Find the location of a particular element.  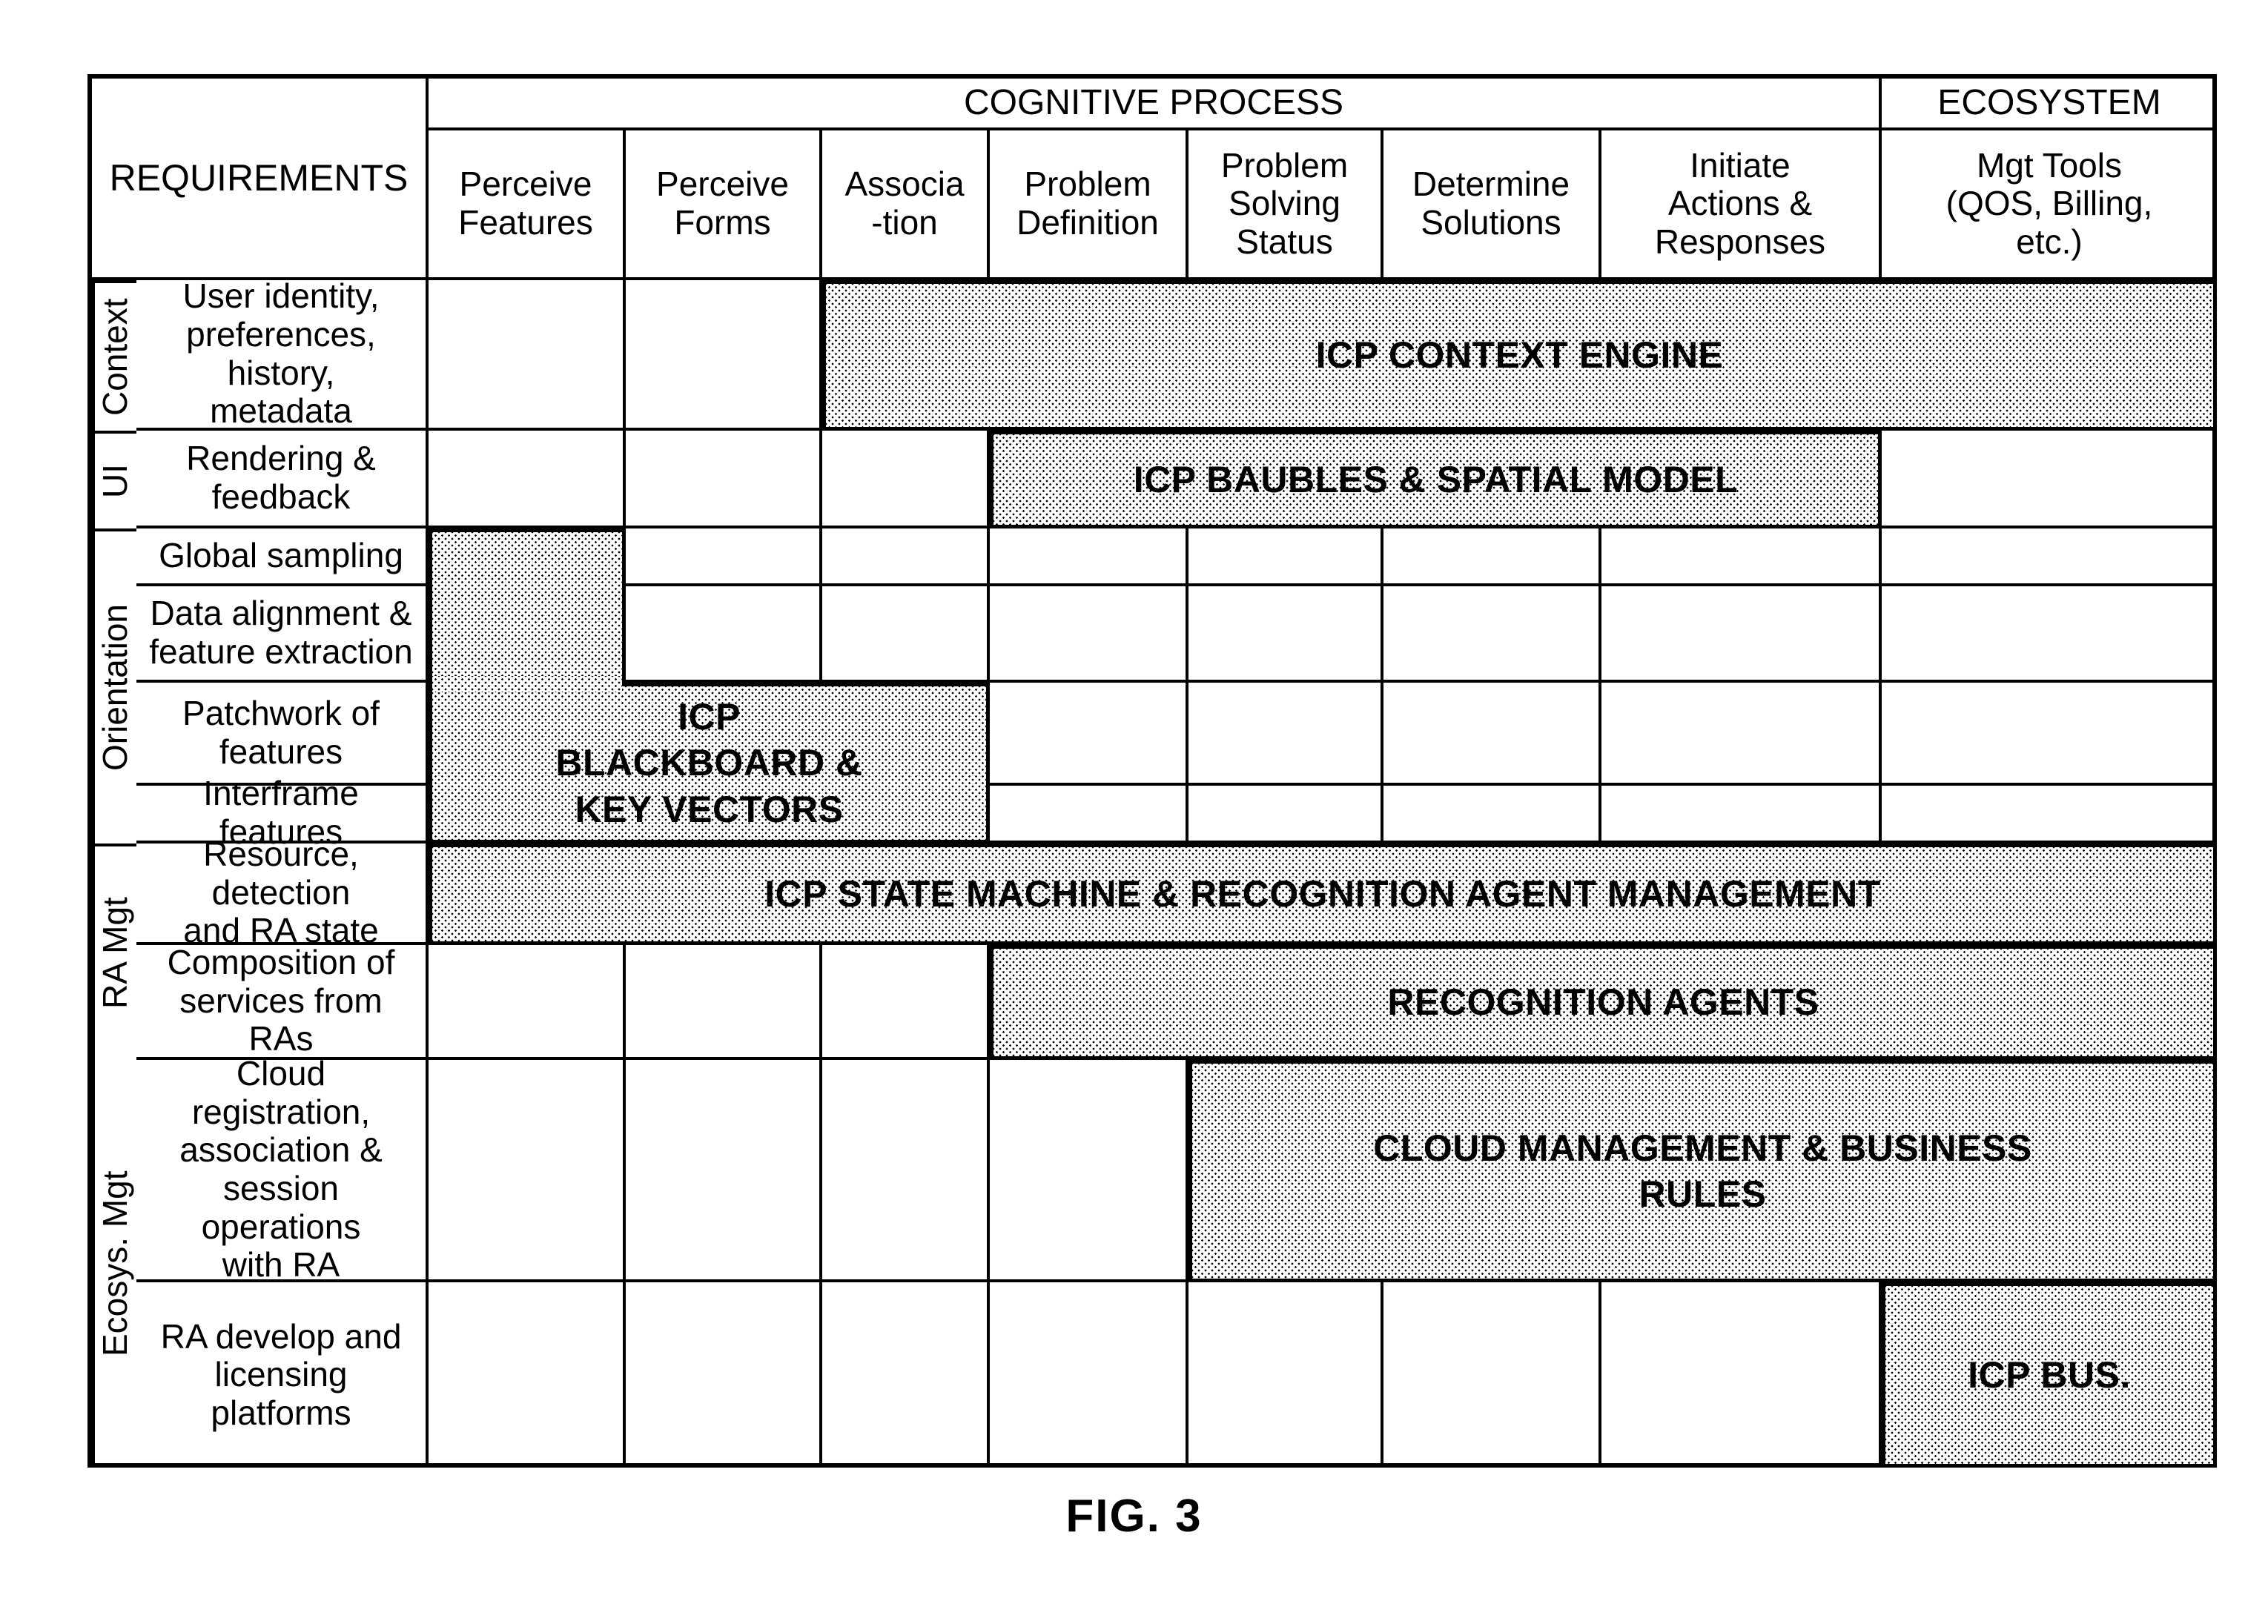

row-description-line: User identity, is located at coordinates (281, 296).